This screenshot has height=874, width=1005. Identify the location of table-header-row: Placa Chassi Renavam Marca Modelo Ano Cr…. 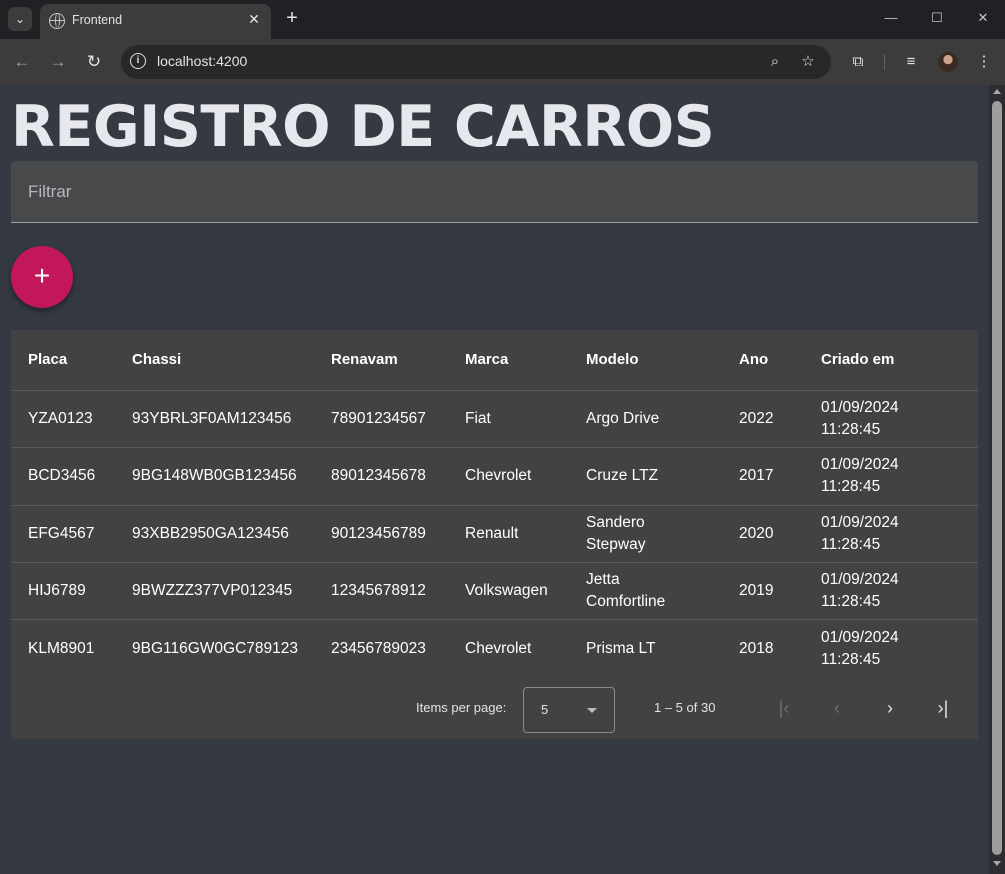
(494, 360).